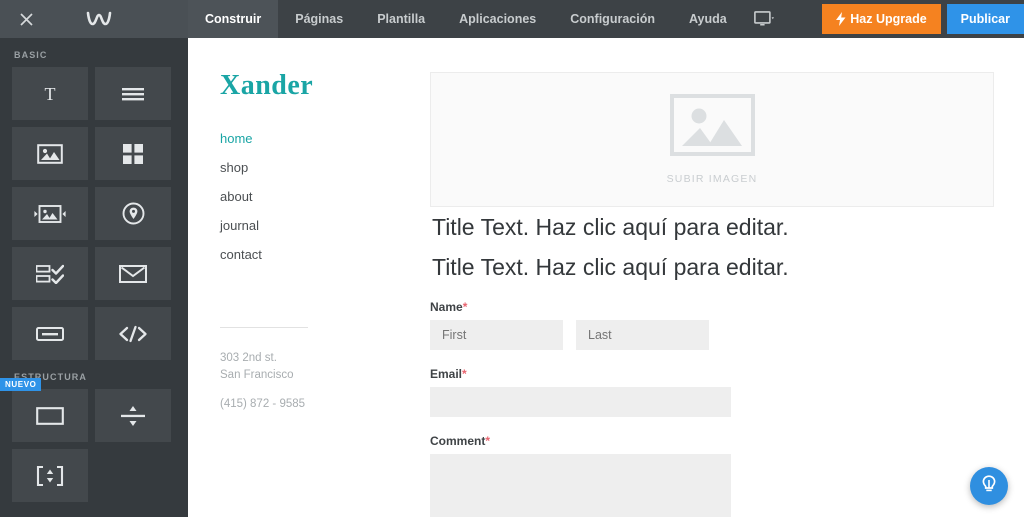 Image resolution: width=1024 pixels, height=517 pixels. I want to click on upgrade-label: Haz Upgrade, so click(888, 19).